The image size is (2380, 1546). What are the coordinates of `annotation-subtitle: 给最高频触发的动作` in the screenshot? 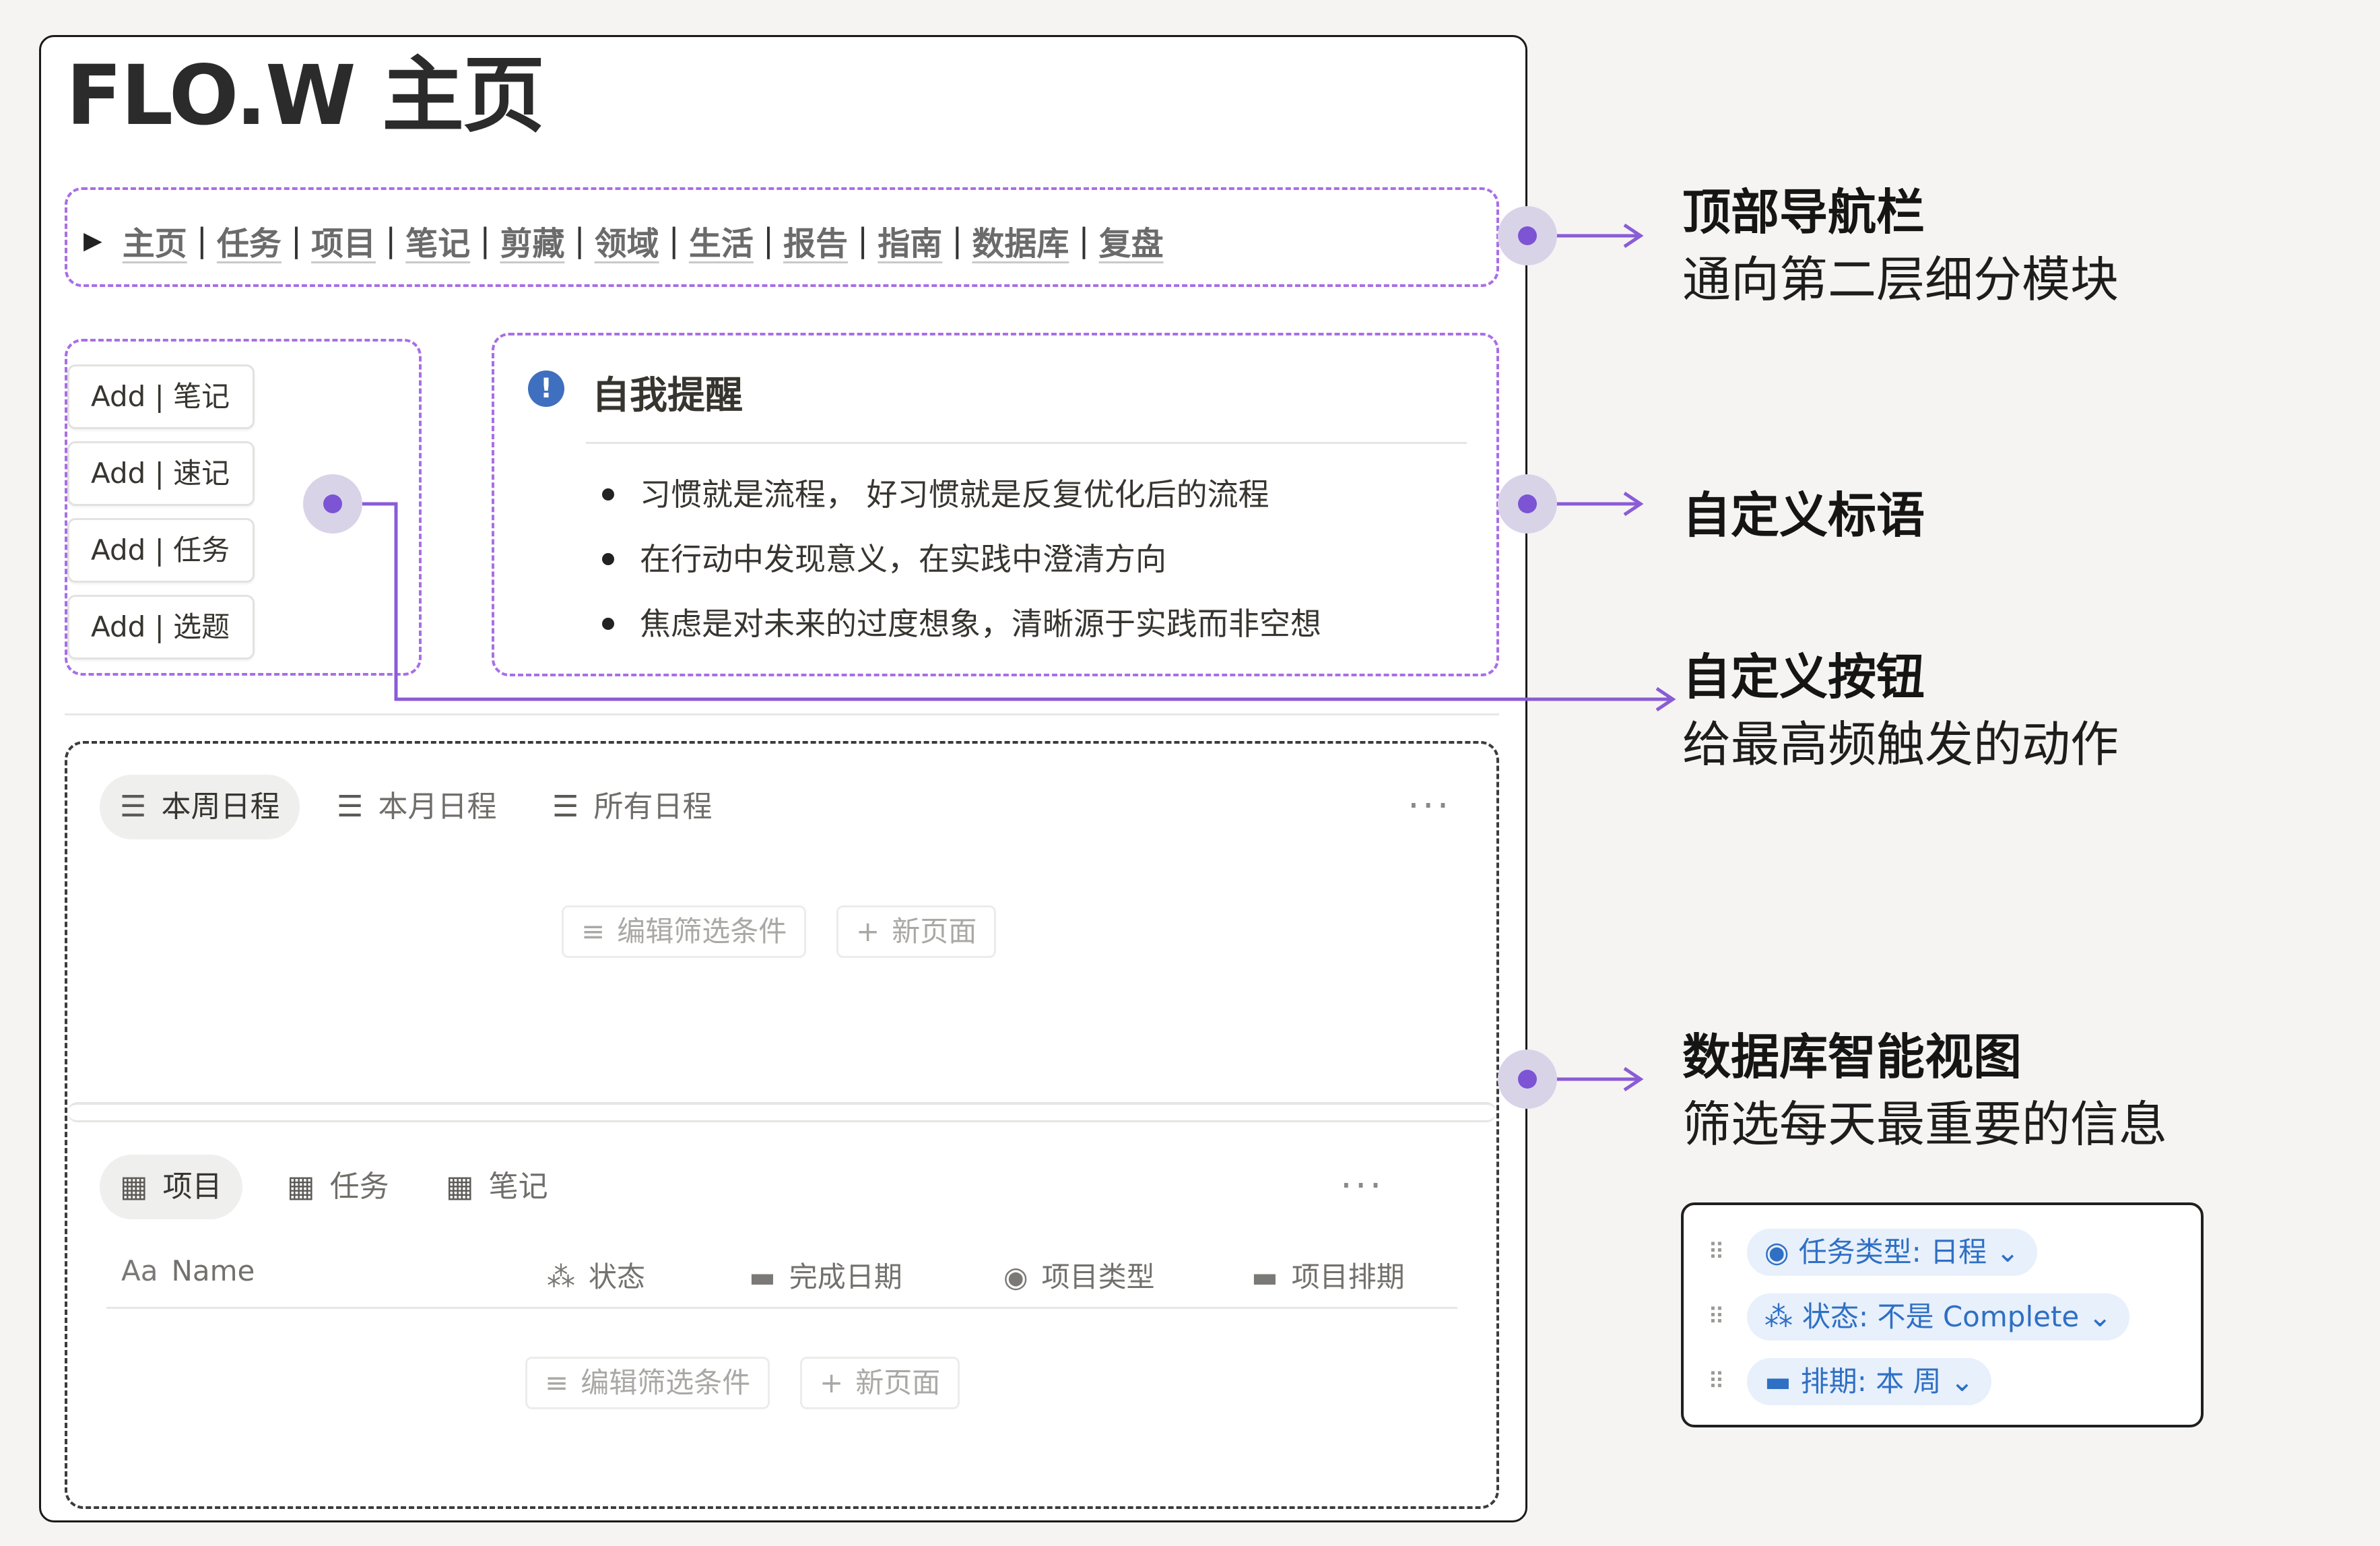 It's located at (1901, 744).